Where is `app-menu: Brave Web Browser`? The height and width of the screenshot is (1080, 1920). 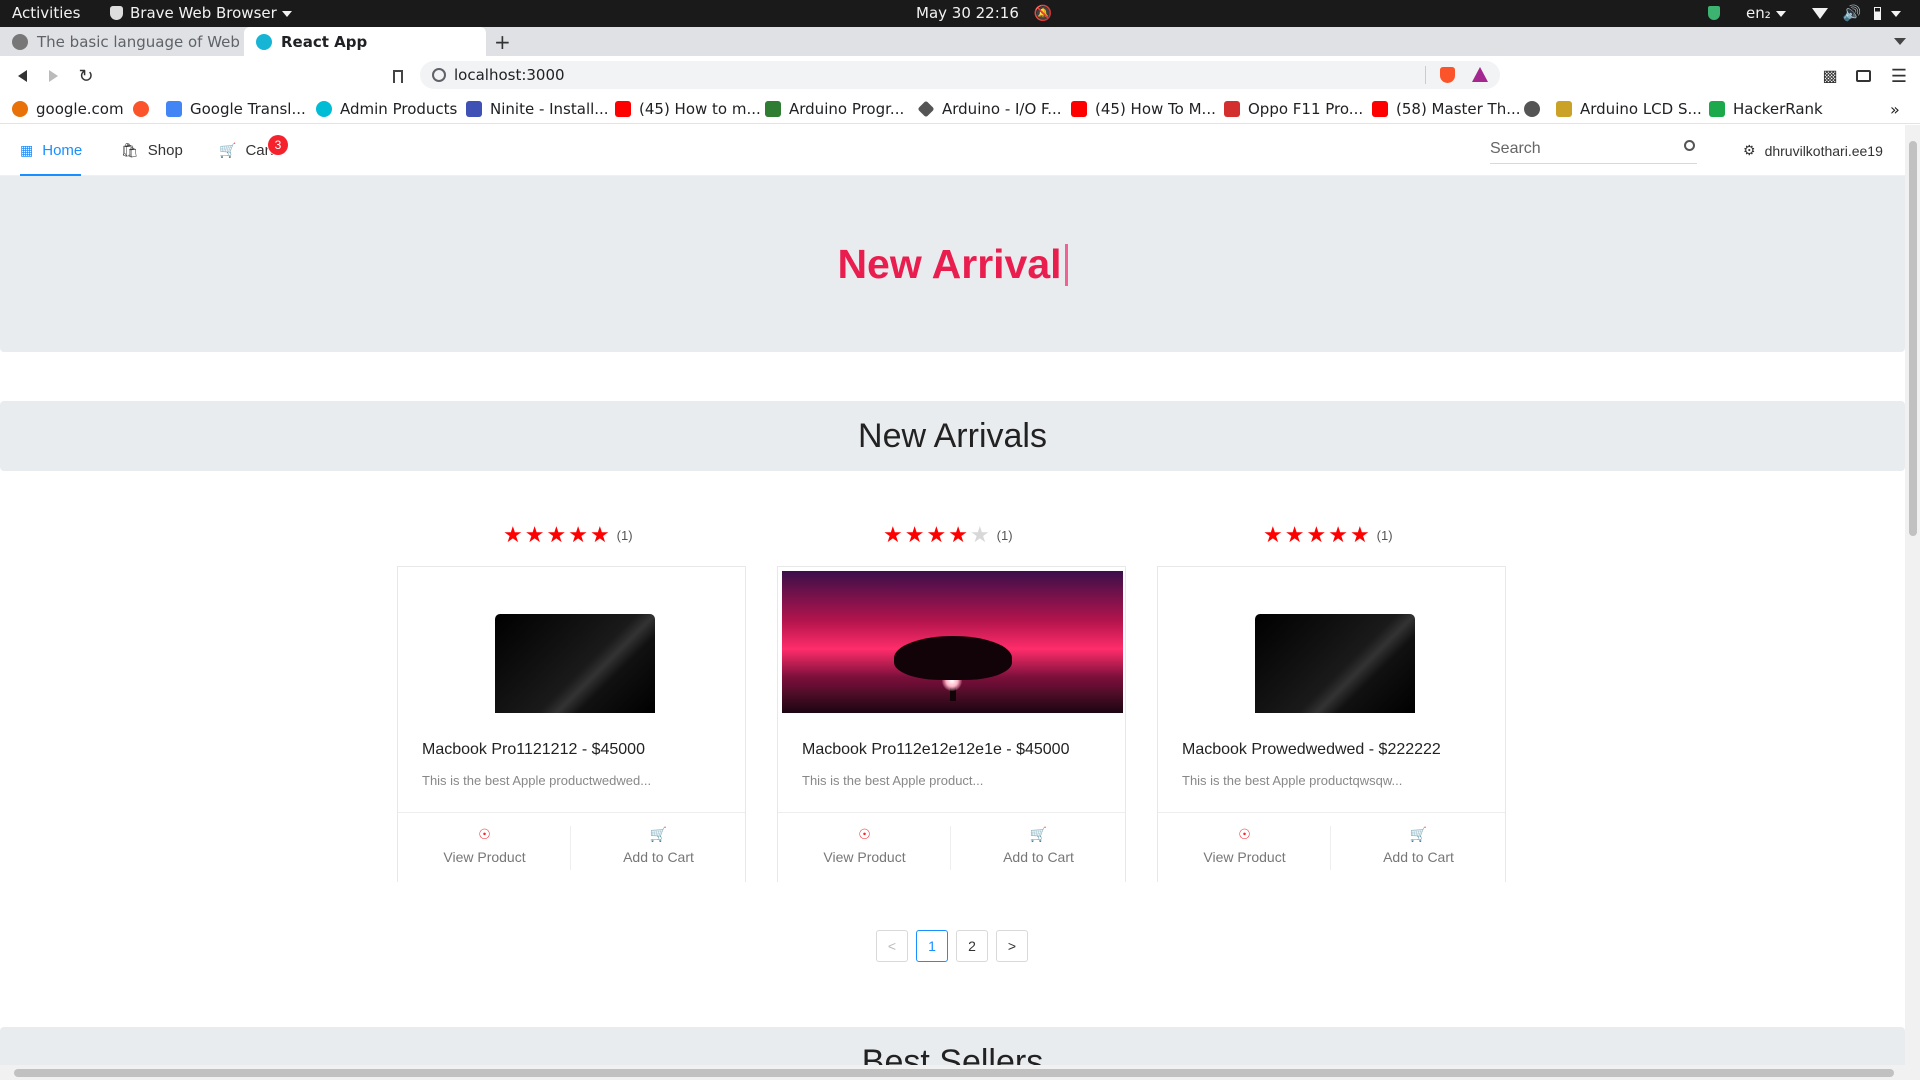 app-menu: Brave Web Browser is located at coordinates (201, 13).